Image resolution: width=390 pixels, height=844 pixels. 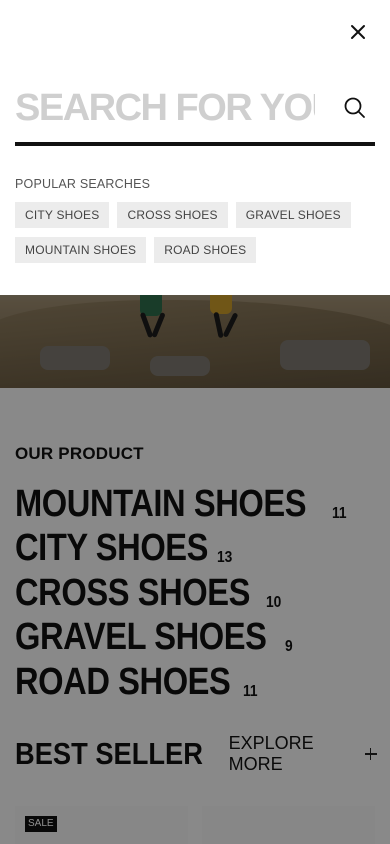 I want to click on search-bar, so click(x=195, y=112).